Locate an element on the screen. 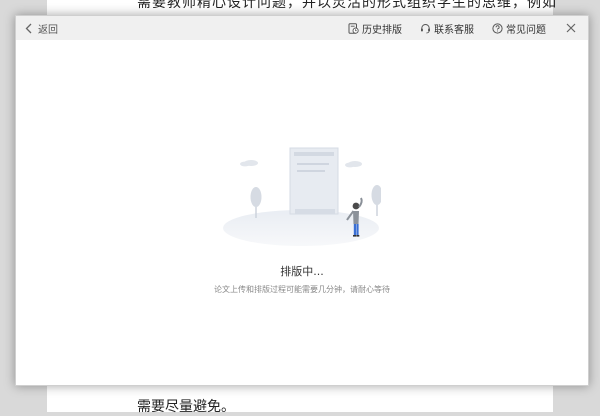 This screenshot has width=600, height=416. tree-right-icon is located at coordinates (376, 200).